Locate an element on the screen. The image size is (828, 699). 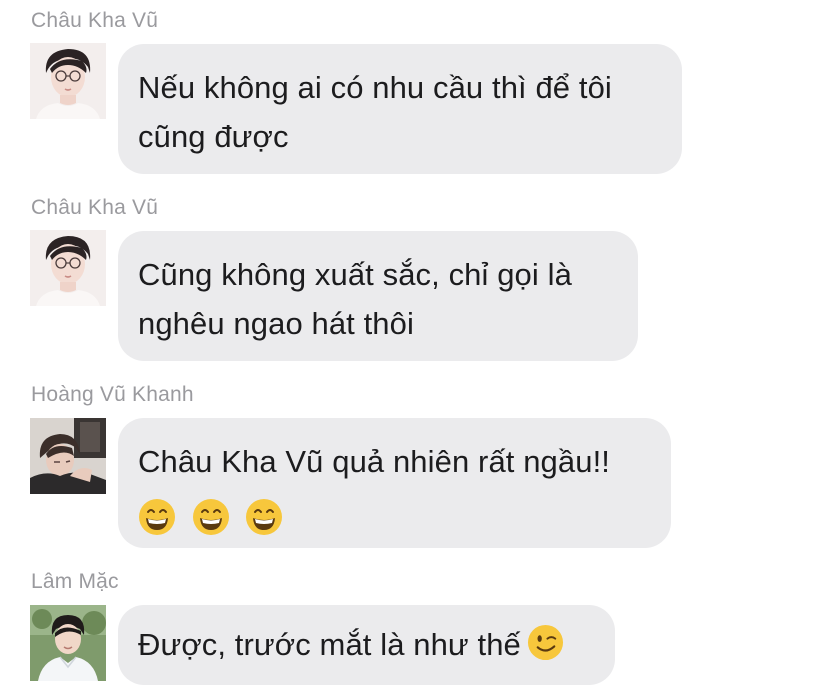
message-text: Nếu không ai có nhu cầu thì để tôi is located at coordinates (375, 87).